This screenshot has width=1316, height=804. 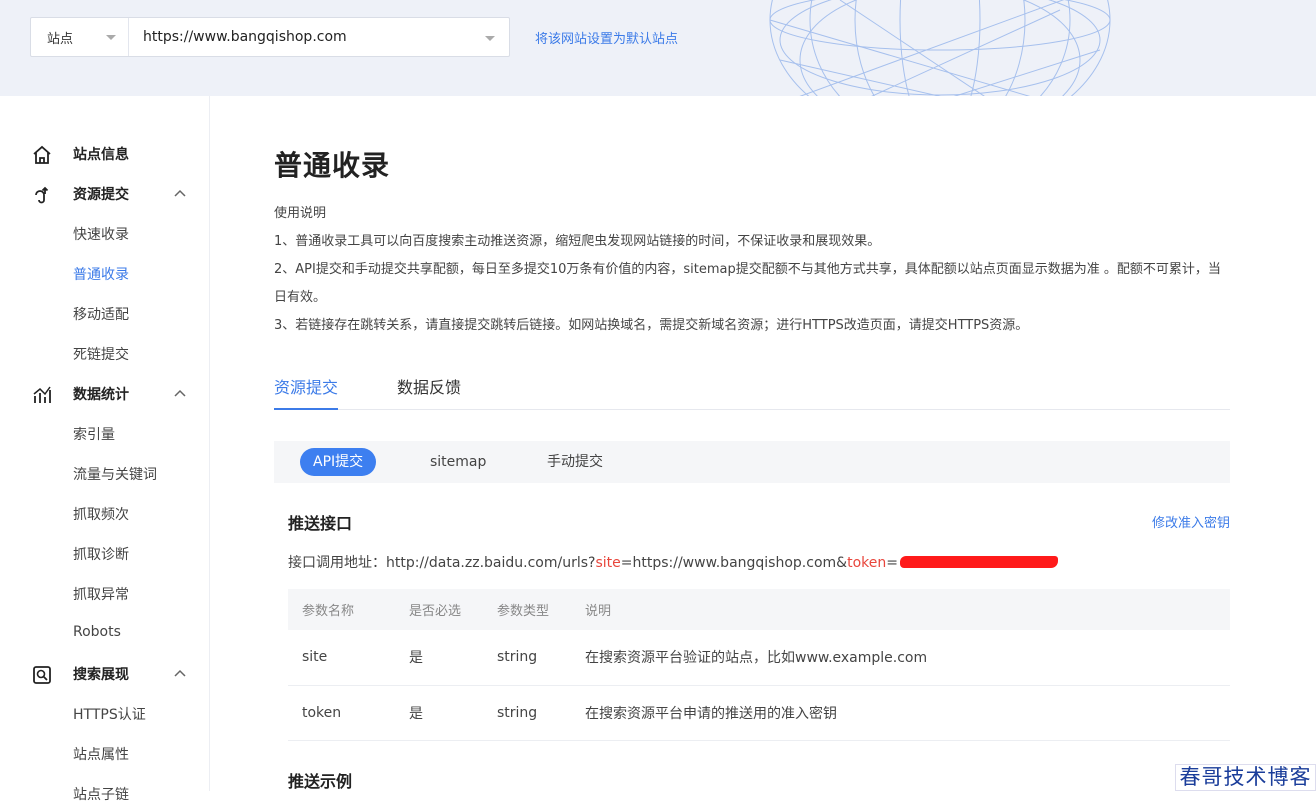 I want to click on table-header-row: 参数名称 是否必选 参数类型 说明, so click(x=759, y=609).